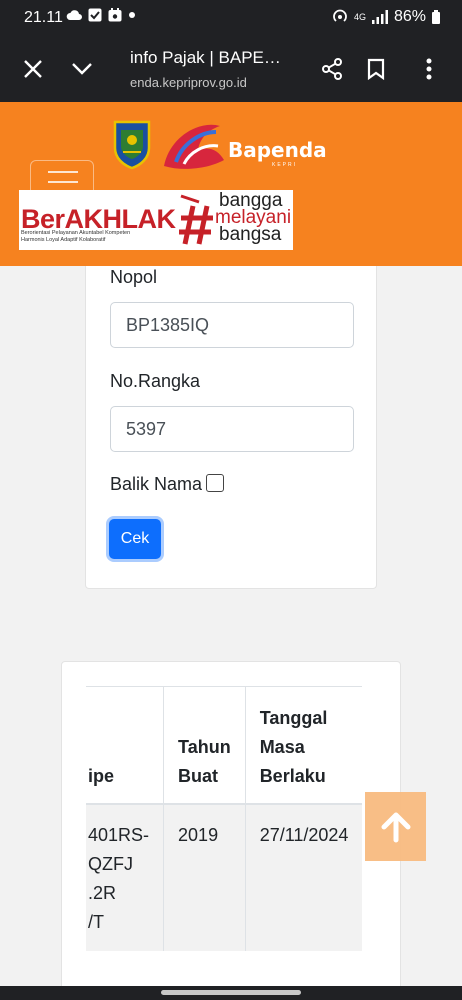 The width and height of the screenshot is (462, 1000). What do you see at coordinates (340, 15) in the screenshot?
I see `hotspot-icon` at bounding box center [340, 15].